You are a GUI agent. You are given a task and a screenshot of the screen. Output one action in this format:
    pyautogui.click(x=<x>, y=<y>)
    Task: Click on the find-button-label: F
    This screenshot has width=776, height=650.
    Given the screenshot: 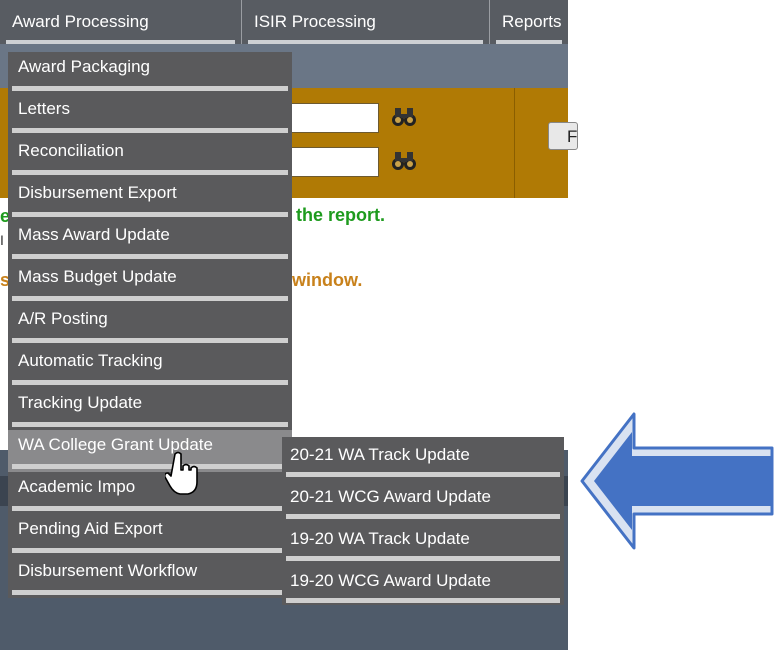 What is the action you would take?
    pyautogui.click(x=572, y=136)
    